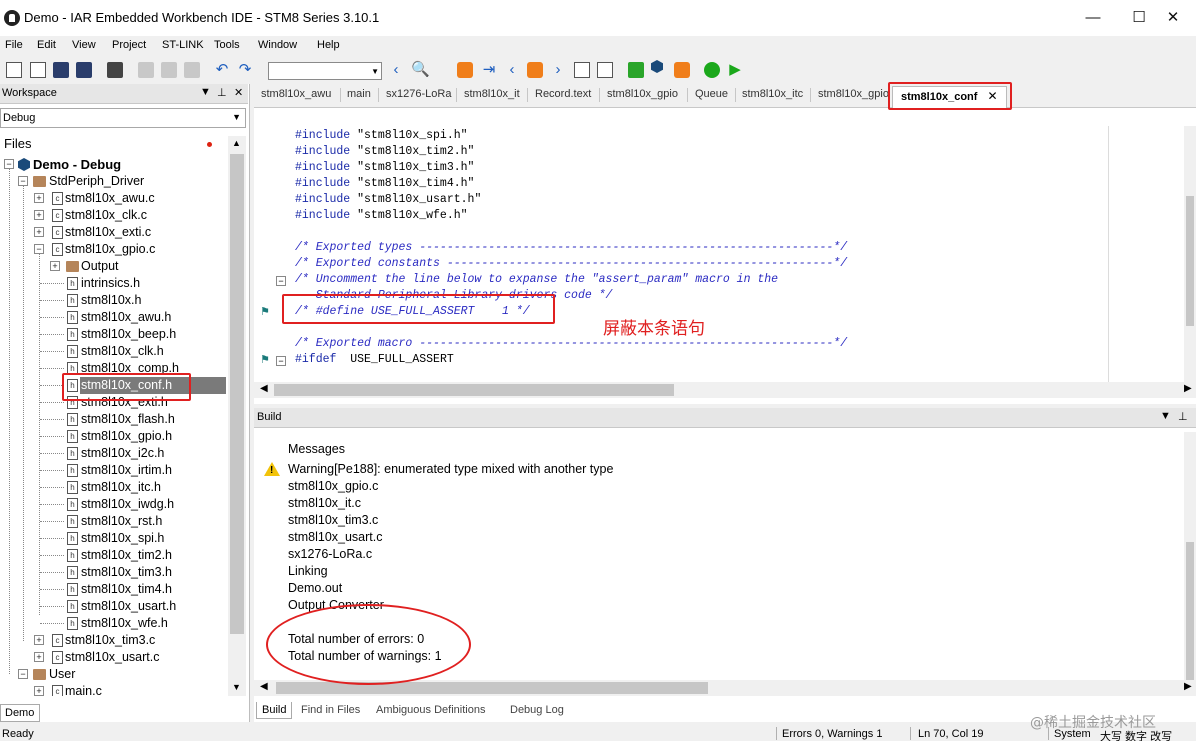 The height and width of the screenshot is (741, 1196). What do you see at coordinates (277, 45) in the screenshot?
I see `menu-window: Window` at bounding box center [277, 45].